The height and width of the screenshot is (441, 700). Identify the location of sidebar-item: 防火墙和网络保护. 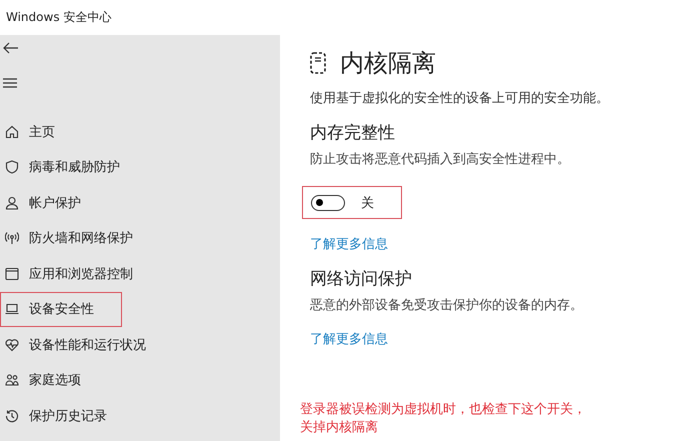
(70, 238).